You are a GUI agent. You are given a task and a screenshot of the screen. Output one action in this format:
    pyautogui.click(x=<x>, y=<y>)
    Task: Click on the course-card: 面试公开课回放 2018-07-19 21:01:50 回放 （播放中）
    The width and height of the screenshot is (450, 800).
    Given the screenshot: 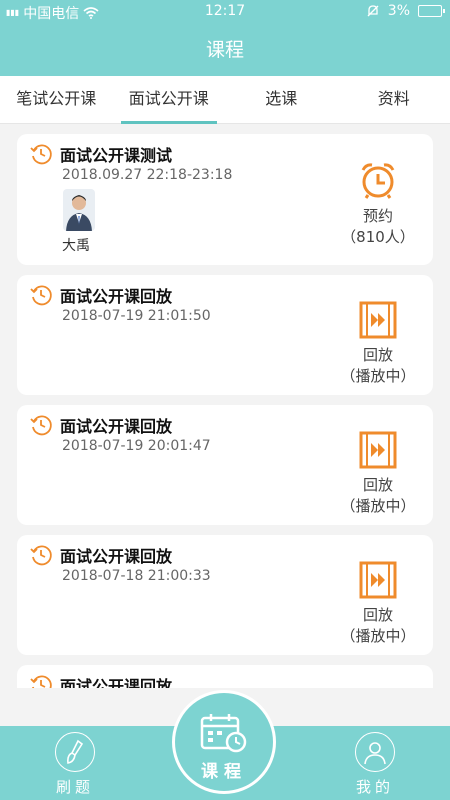 What is the action you would take?
    pyautogui.click(x=225, y=335)
    